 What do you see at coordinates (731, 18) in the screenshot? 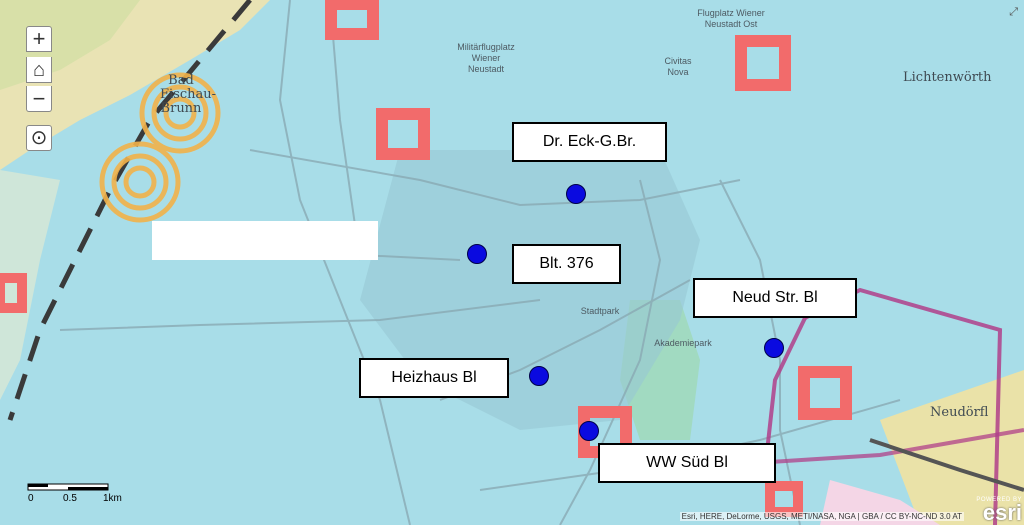
I see `place-flugplatz-ost: Flugplatz Wiener Neustadt Ost` at bounding box center [731, 18].